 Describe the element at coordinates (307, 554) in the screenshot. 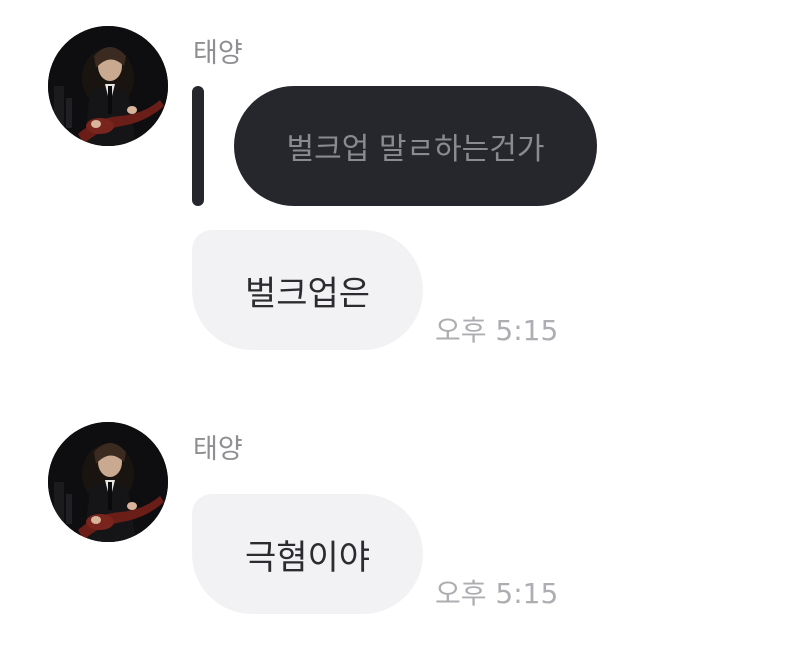

I see `message-bubble: 극혐이야` at that location.